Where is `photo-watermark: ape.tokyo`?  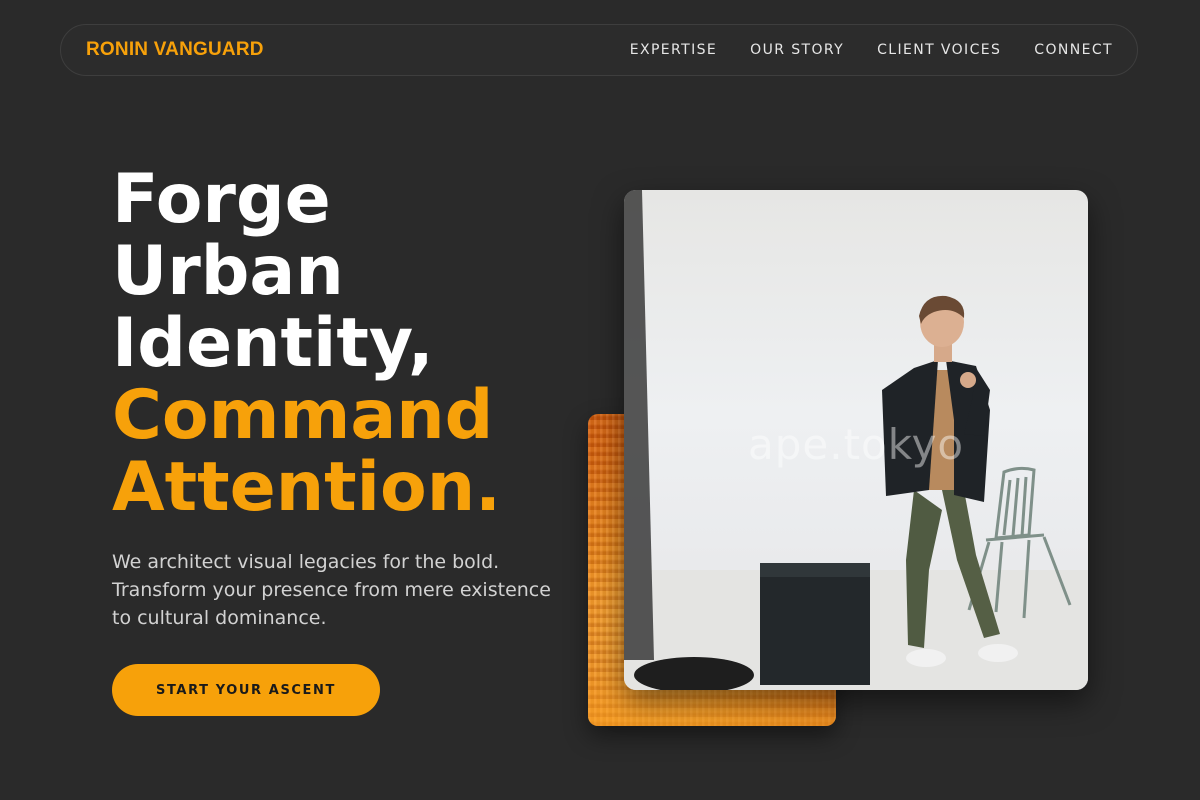
photo-watermark: ape.tokyo is located at coordinates (856, 444).